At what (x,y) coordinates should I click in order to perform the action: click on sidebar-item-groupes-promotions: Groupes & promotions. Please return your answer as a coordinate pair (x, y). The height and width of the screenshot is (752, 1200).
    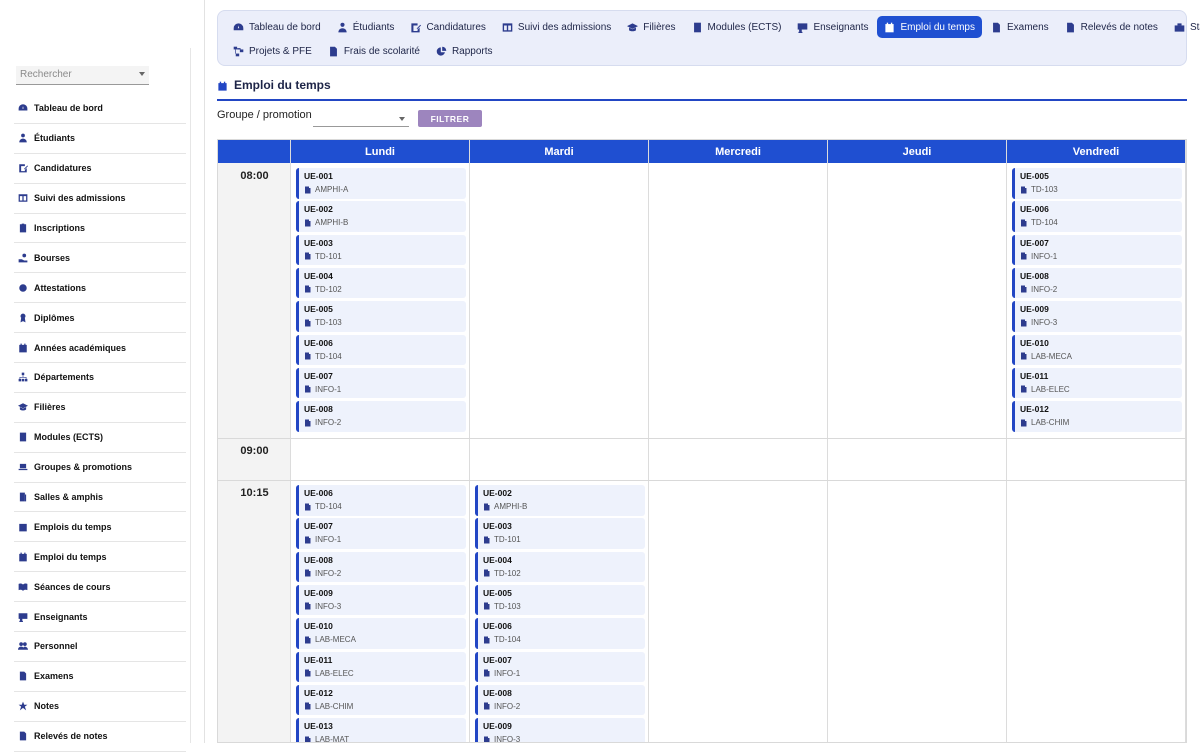
    Looking at the image, I should click on (100, 468).